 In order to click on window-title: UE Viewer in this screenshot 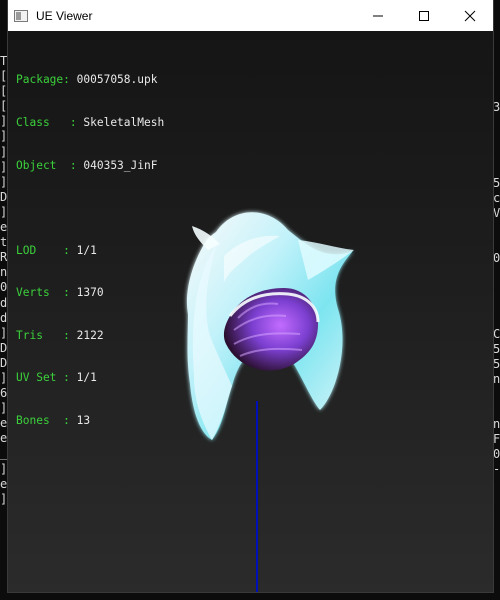, I will do `click(64, 15)`.